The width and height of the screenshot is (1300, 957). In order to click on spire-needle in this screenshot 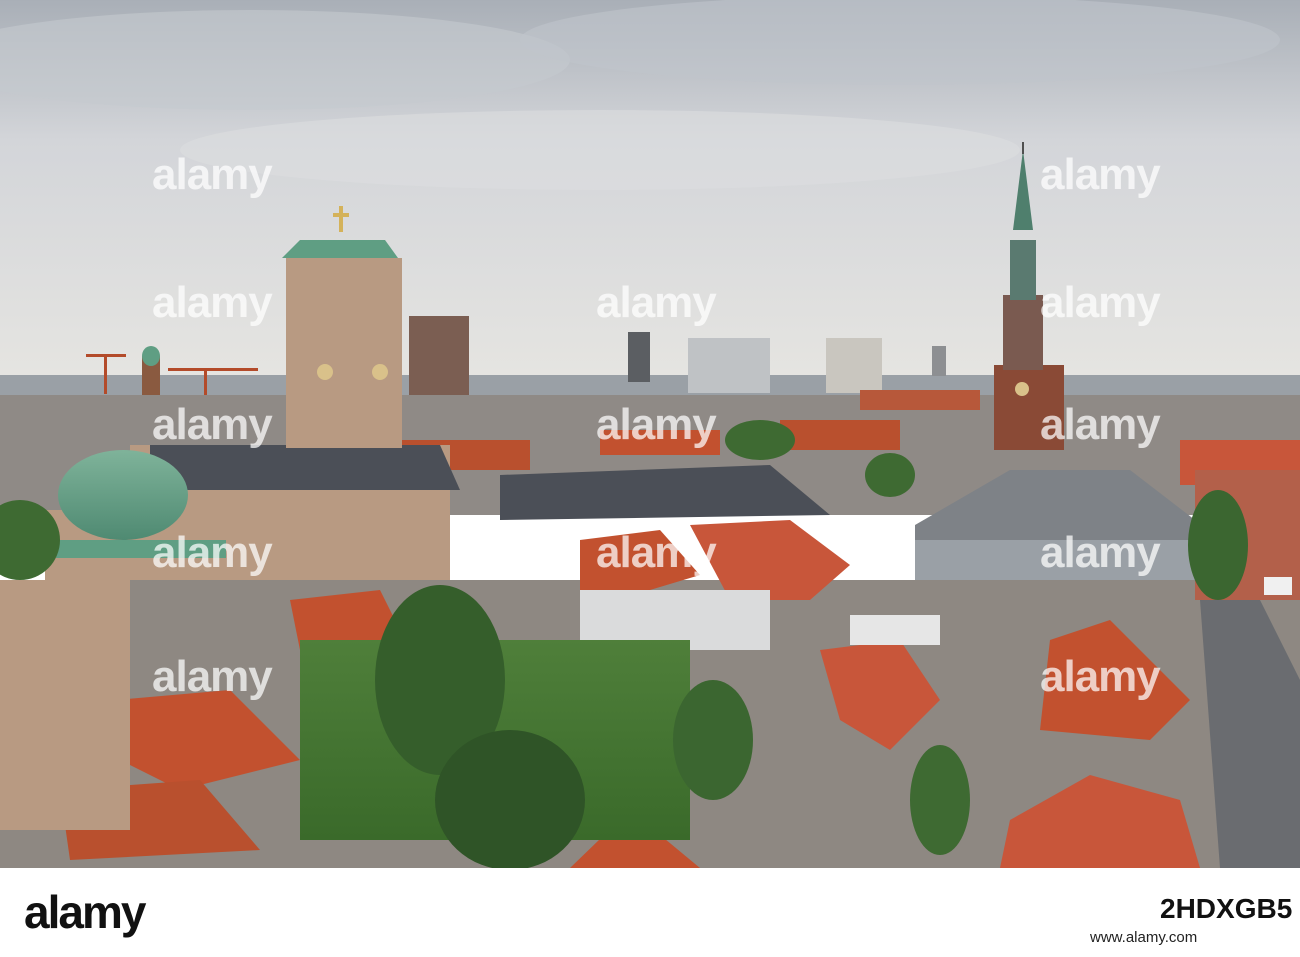, I will do `click(1023, 148)`.